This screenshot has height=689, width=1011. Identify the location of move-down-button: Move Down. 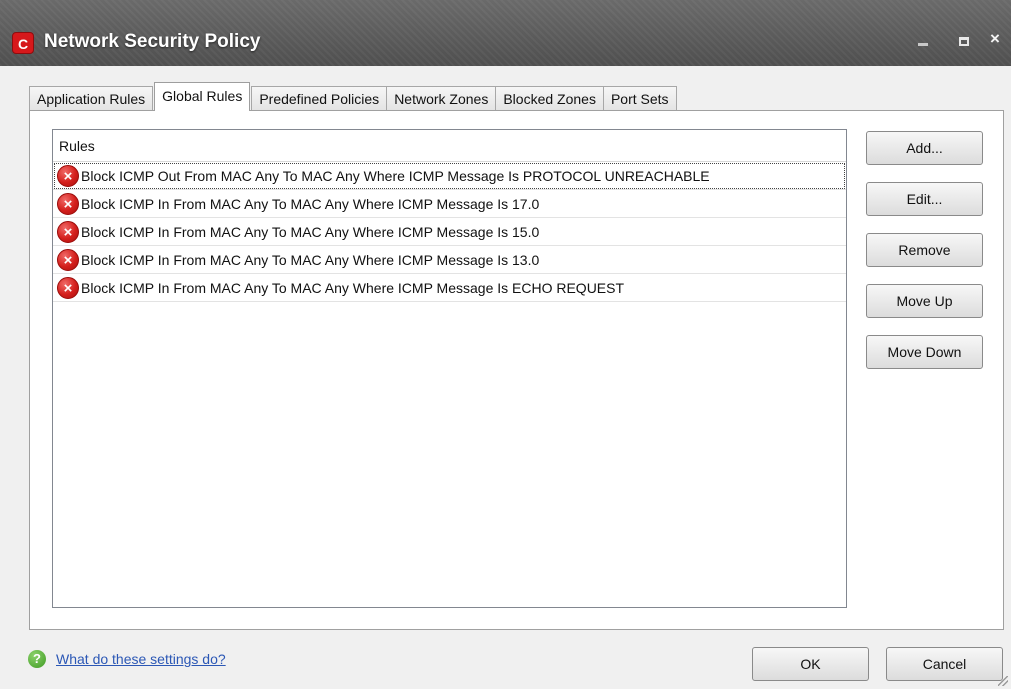
(924, 352).